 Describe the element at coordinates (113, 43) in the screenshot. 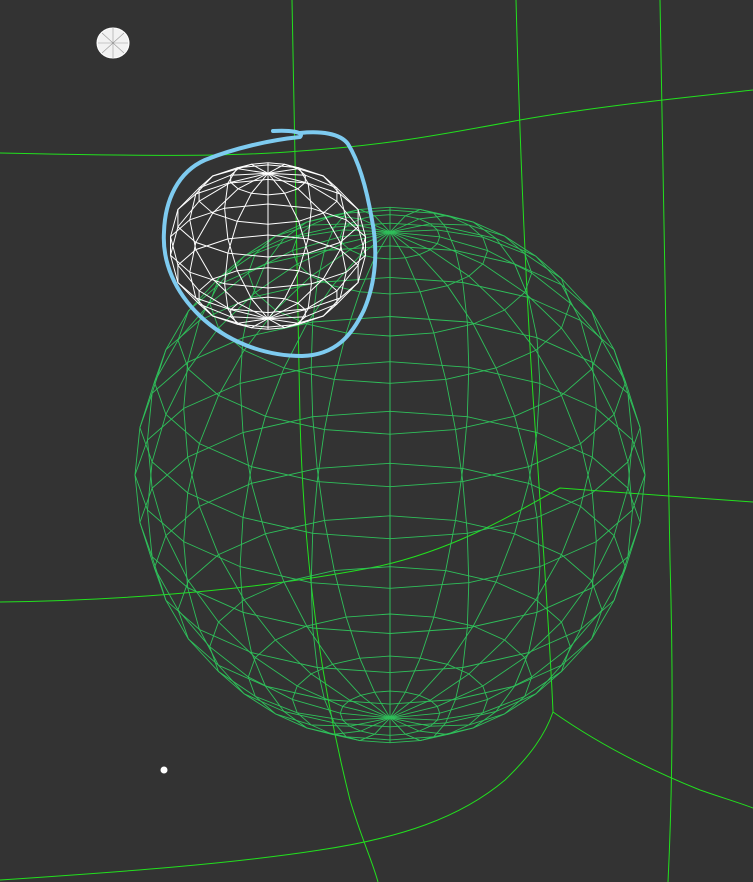

I see `small-white-sphere-icon` at that location.